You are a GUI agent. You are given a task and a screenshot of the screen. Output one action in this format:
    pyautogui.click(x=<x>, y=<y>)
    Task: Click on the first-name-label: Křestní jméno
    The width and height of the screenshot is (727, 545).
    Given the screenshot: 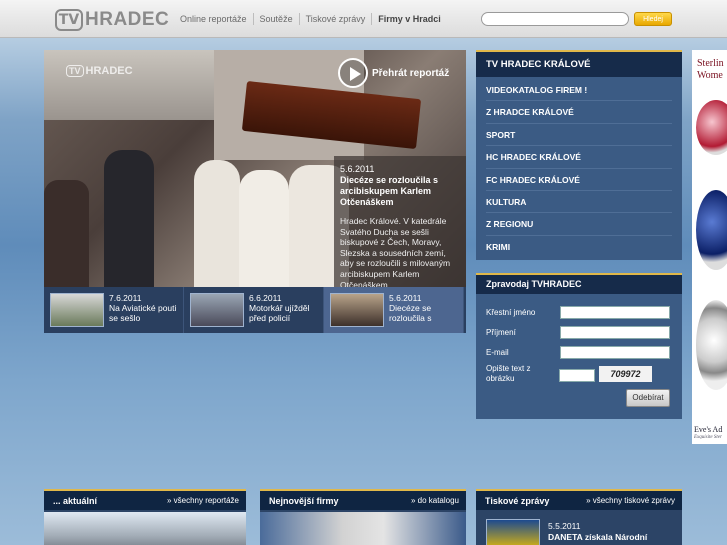 What is the action you would take?
    pyautogui.click(x=511, y=312)
    